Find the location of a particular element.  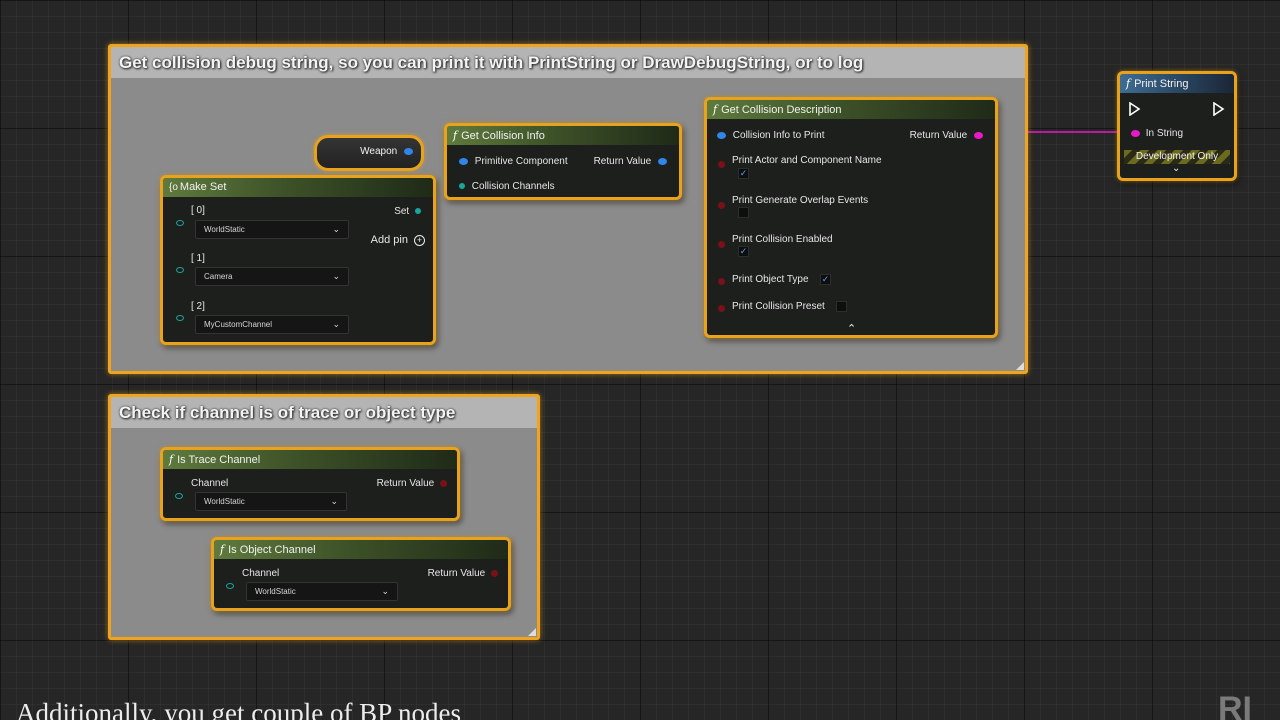

exec-input-pin is located at coordinates (1135, 109).